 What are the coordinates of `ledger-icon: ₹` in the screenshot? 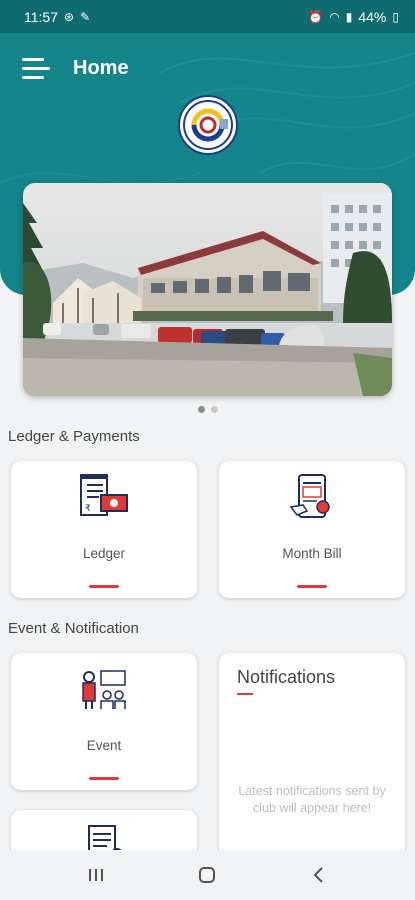 It's located at (104, 498).